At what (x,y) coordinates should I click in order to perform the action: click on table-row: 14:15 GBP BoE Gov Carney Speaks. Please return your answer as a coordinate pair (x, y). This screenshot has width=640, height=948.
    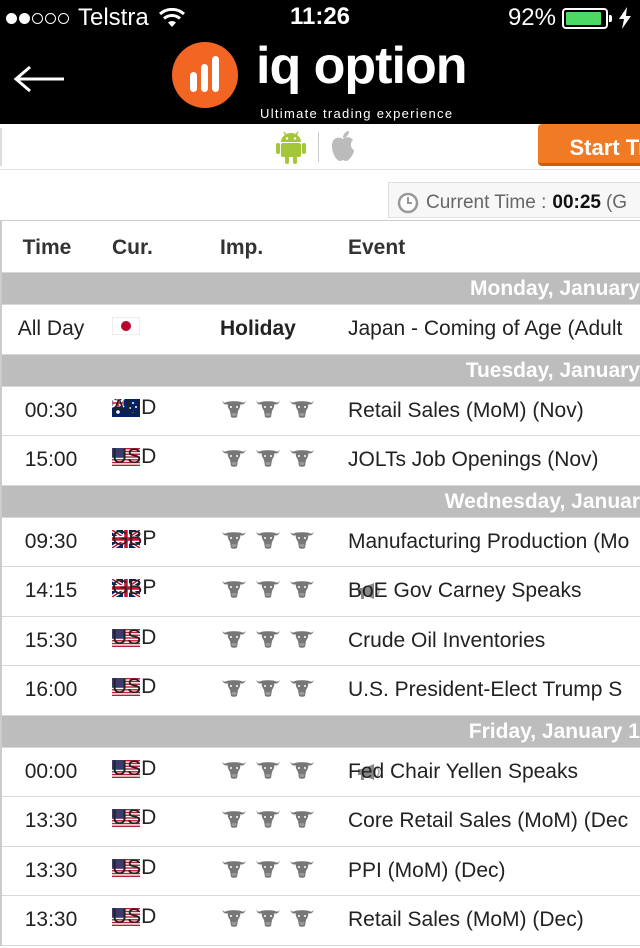
    Looking at the image, I should click on (321, 592).